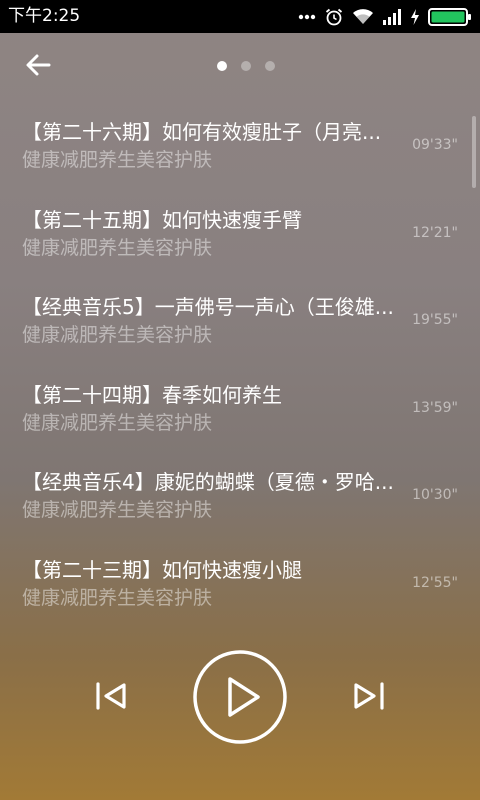  I want to click on wifi-icon, so click(363, 17).